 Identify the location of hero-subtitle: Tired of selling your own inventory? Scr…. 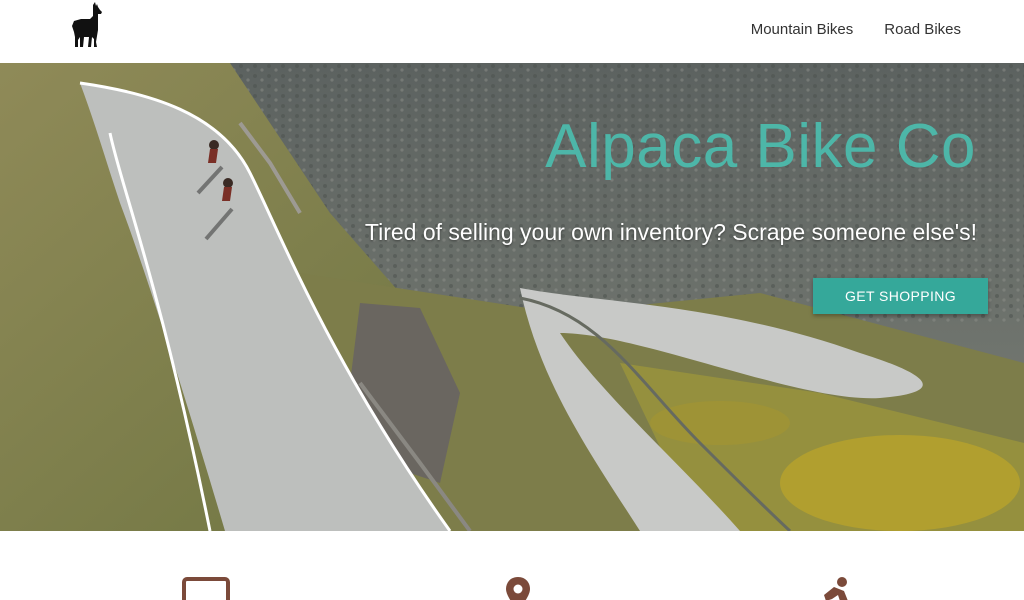
(670, 232).